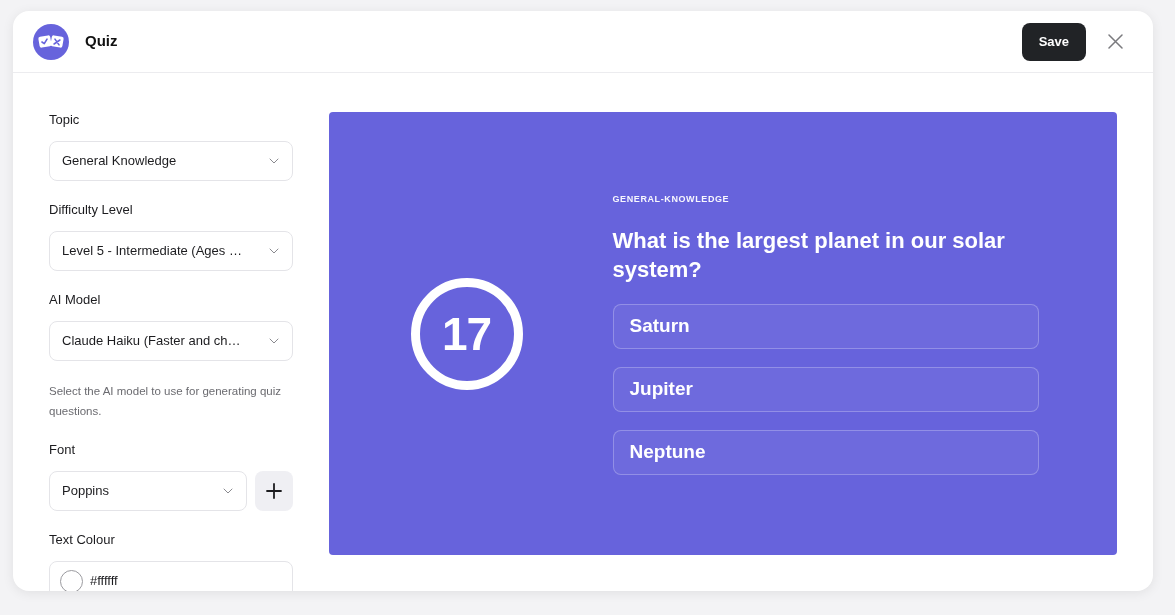  Describe the element at coordinates (825, 326) in the screenshot. I see `answer-option: Saturn` at that location.